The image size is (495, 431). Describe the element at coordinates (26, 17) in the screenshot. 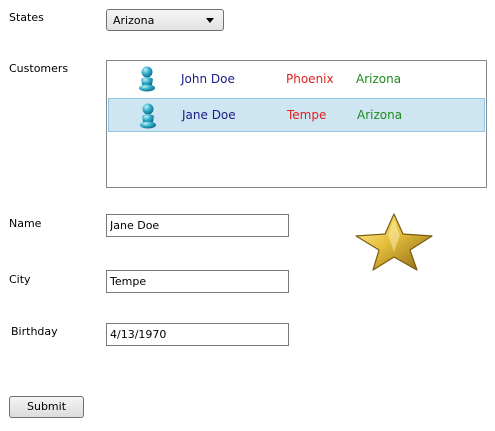

I see `states-label: States` at that location.